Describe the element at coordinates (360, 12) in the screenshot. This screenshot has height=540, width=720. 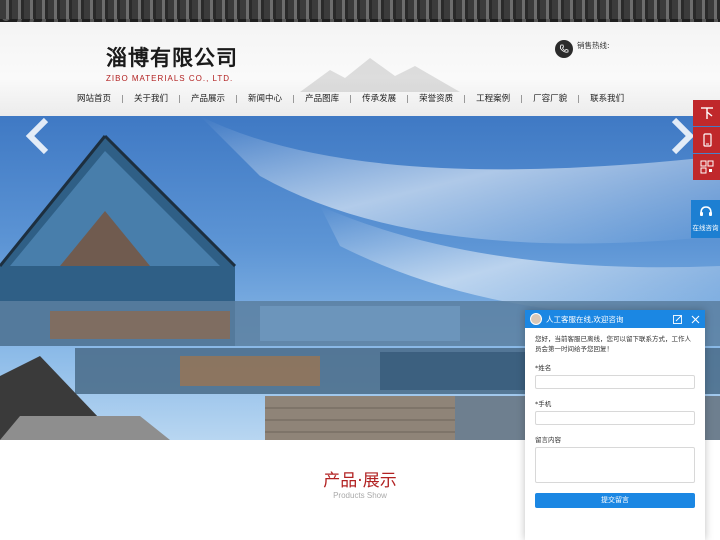
I see `roof-tiles-decoration` at that location.